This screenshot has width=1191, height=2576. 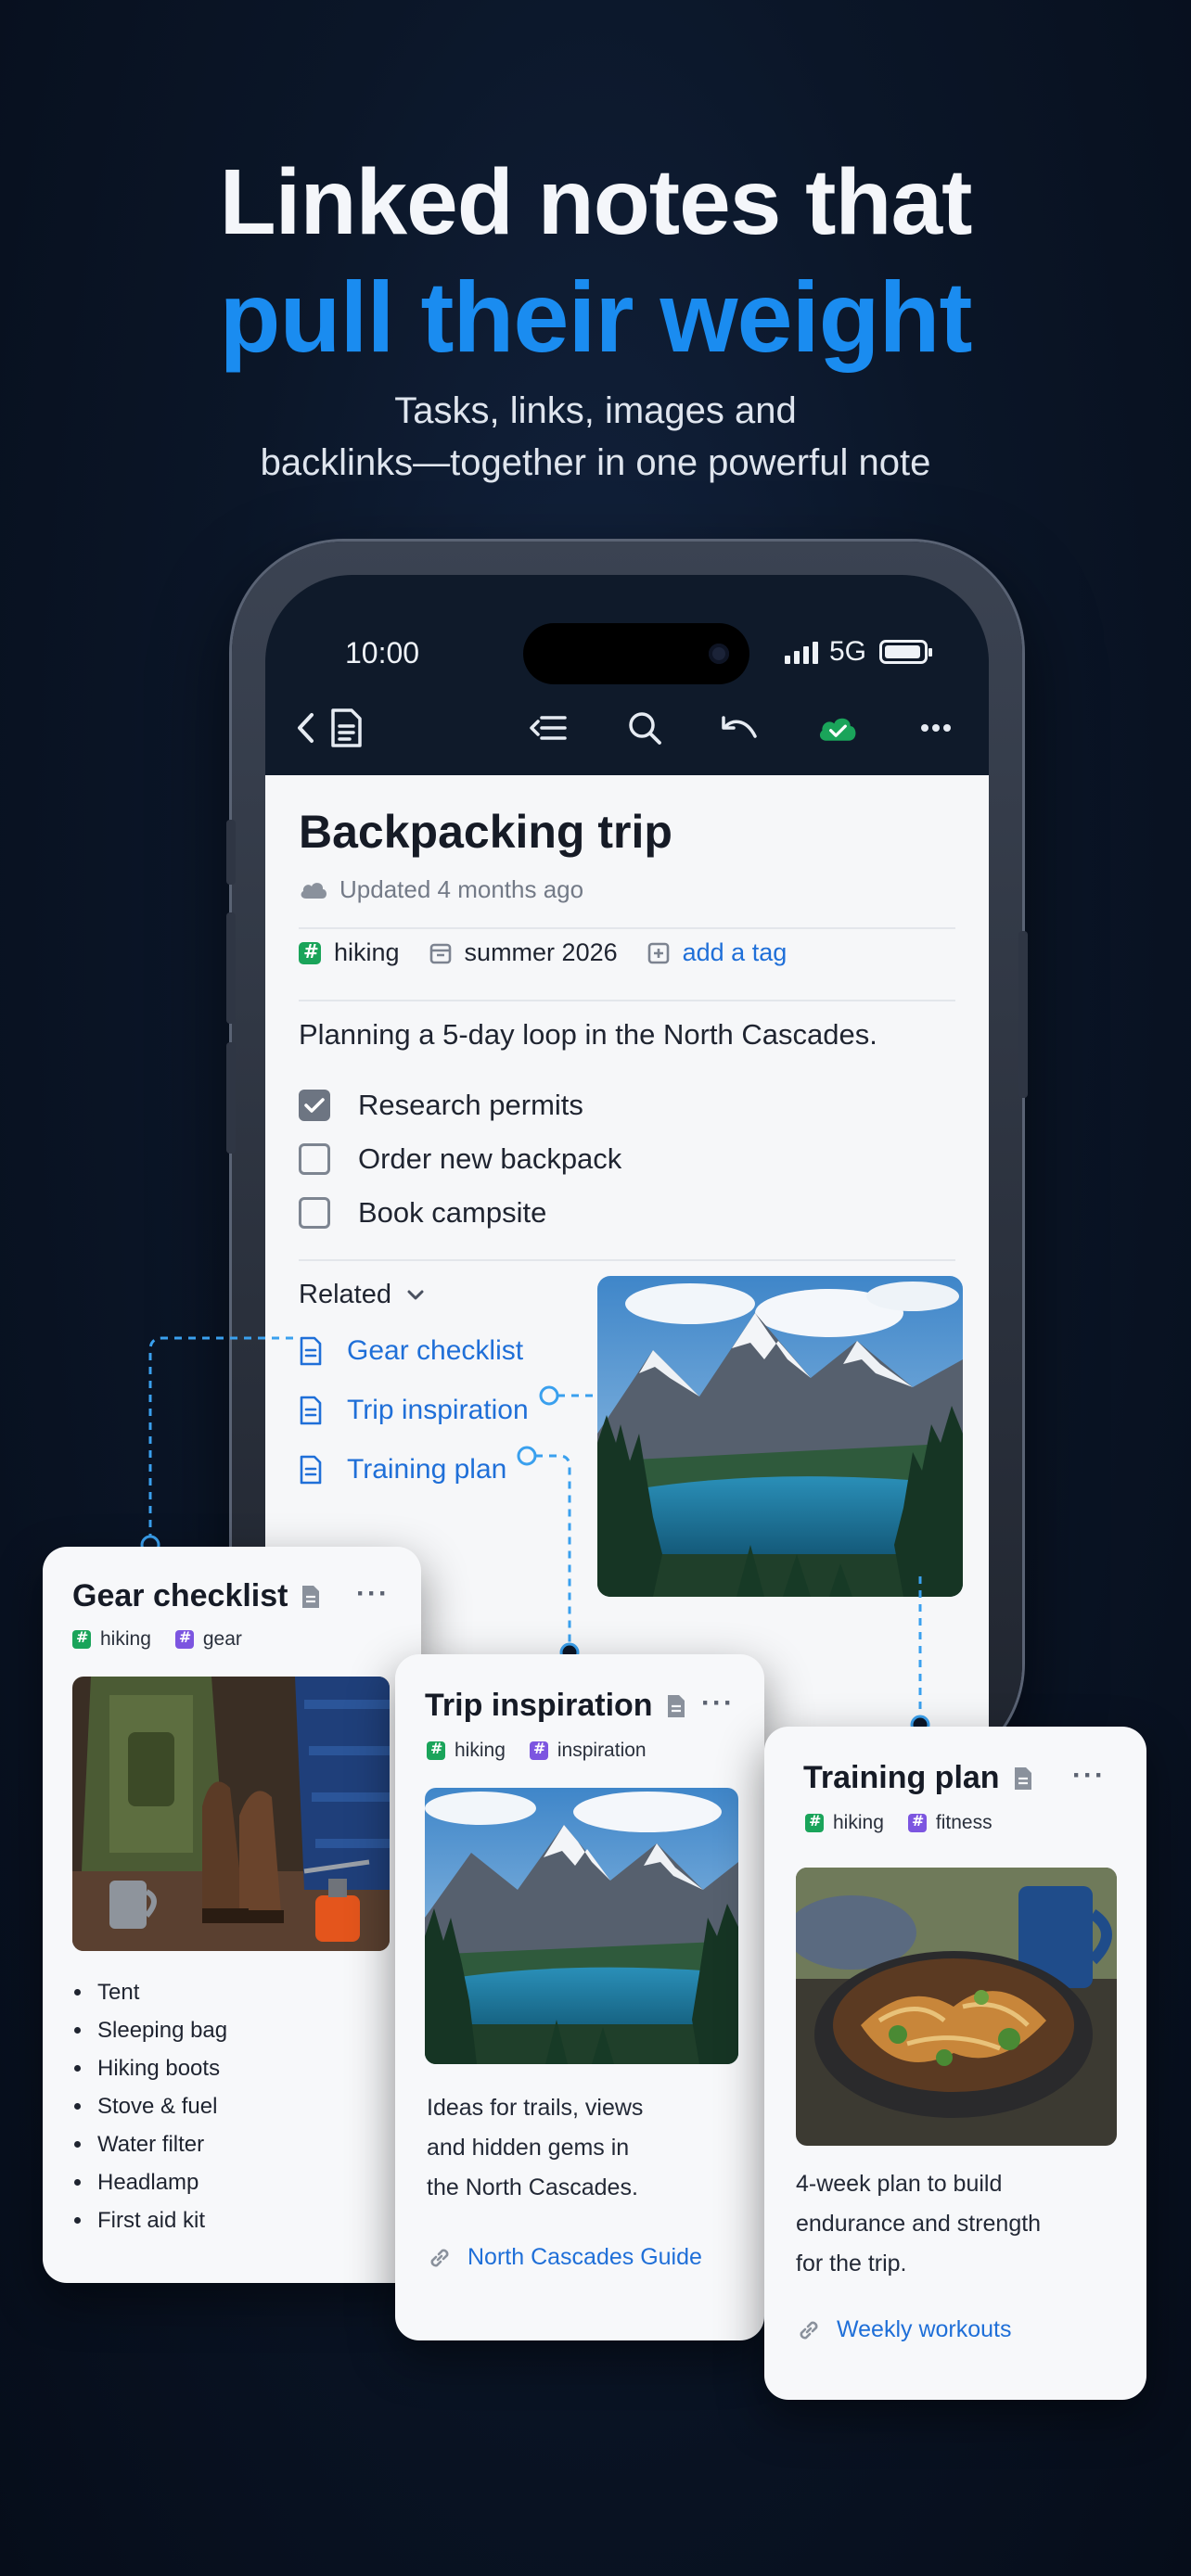 I want to click on web-link: Weekly workouts, so click(x=904, y=2329).